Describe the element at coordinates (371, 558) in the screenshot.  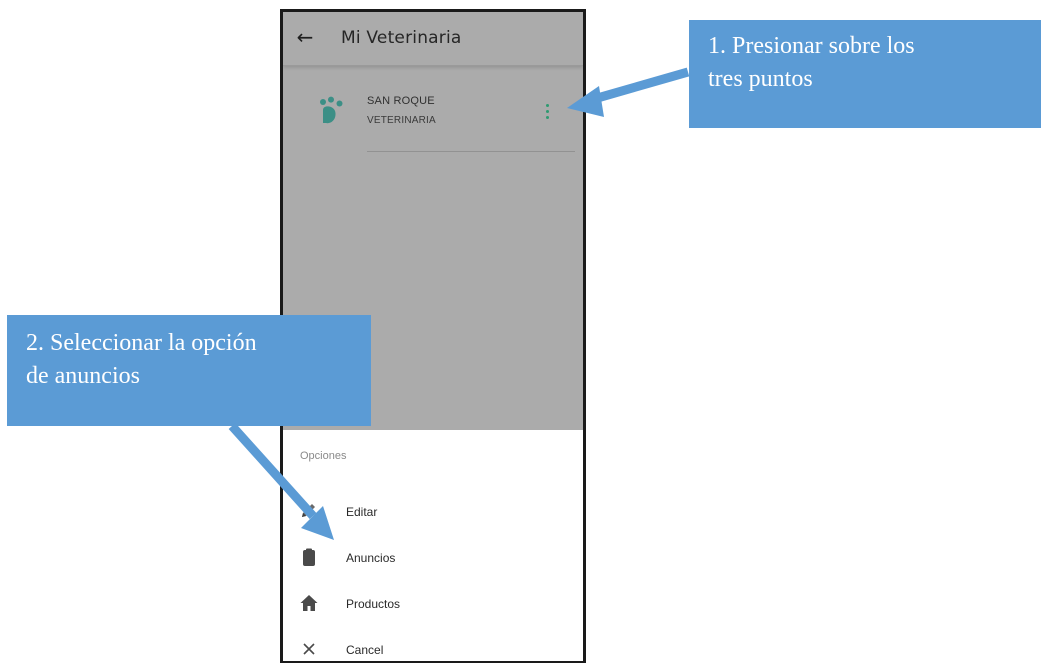
I see `option-label: Anuncios` at that location.